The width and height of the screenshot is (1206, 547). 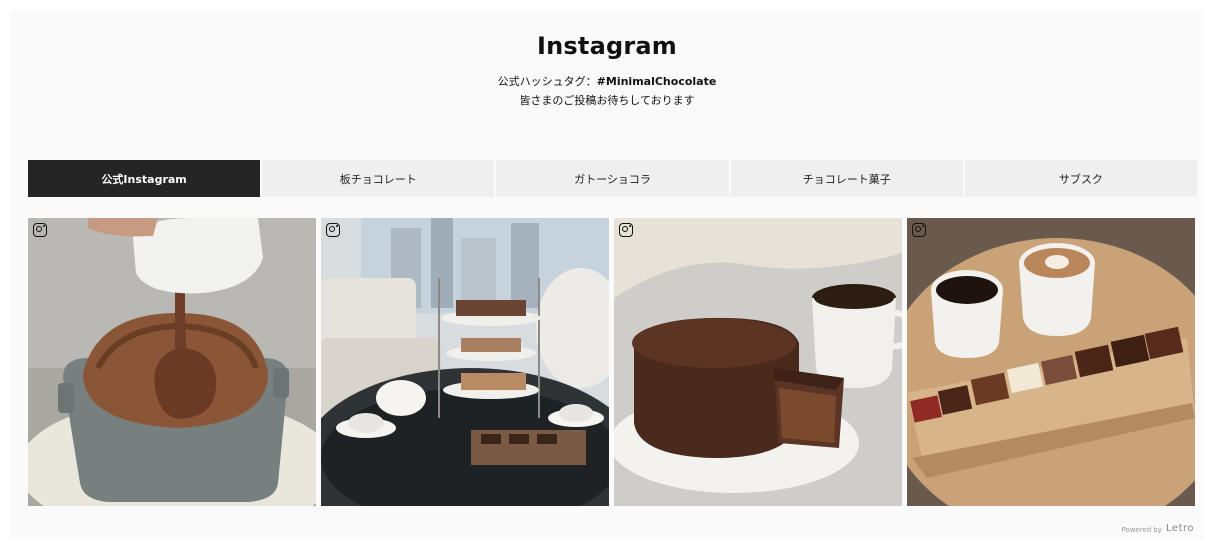 What do you see at coordinates (607, 46) in the screenshot?
I see `widget-title: Instagram` at bounding box center [607, 46].